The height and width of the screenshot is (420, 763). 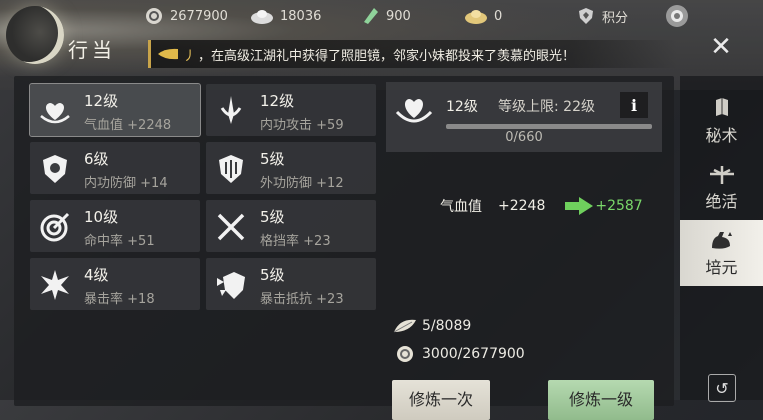 I want to click on attribute-comparison: 气血值 +2248 +2587, so click(x=541, y=206).